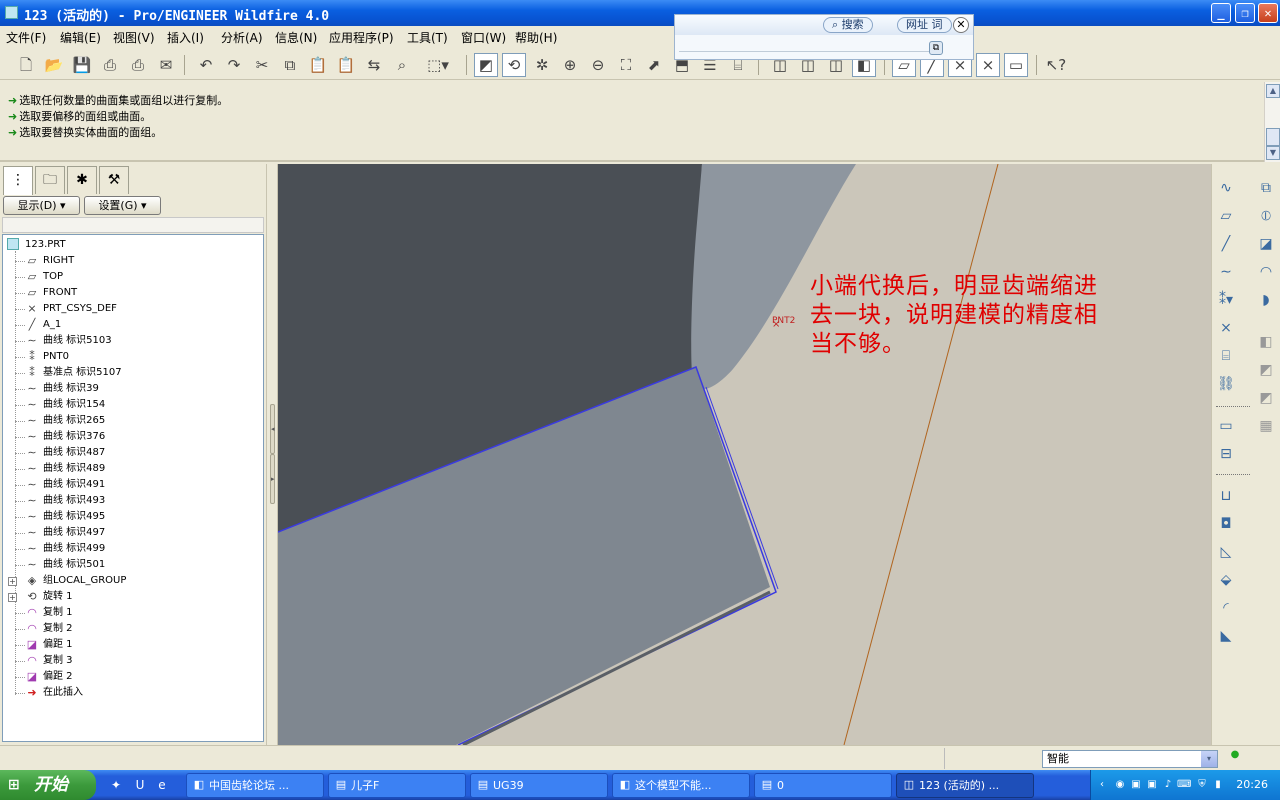 The image size is (1280, 800). Describe the element at coordinates (132, 629) in the screenshot. I see `tree-item: ◠ 复制 2` at that location.